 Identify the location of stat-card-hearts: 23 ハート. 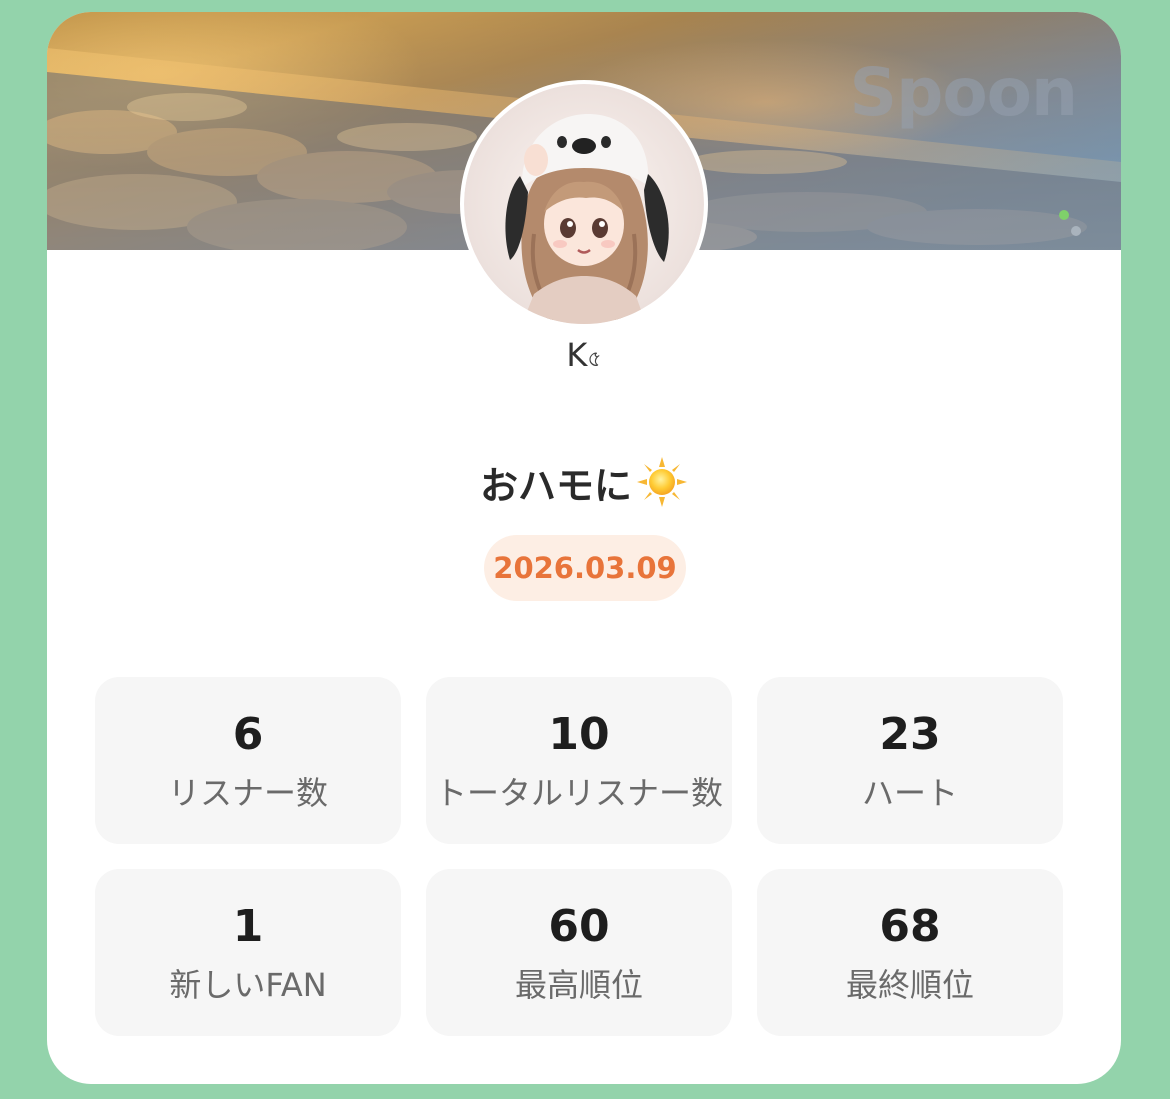
(910, 760).